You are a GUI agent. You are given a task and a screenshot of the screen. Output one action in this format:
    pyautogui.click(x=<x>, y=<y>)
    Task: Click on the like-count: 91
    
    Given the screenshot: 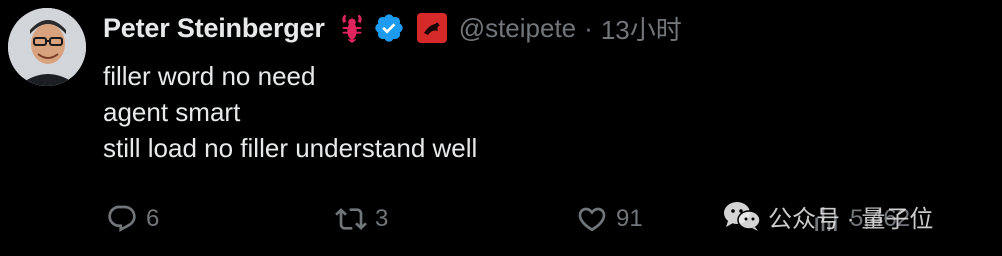 What is the action you would take?
    pyautogui.click(x=629, y=218)
    